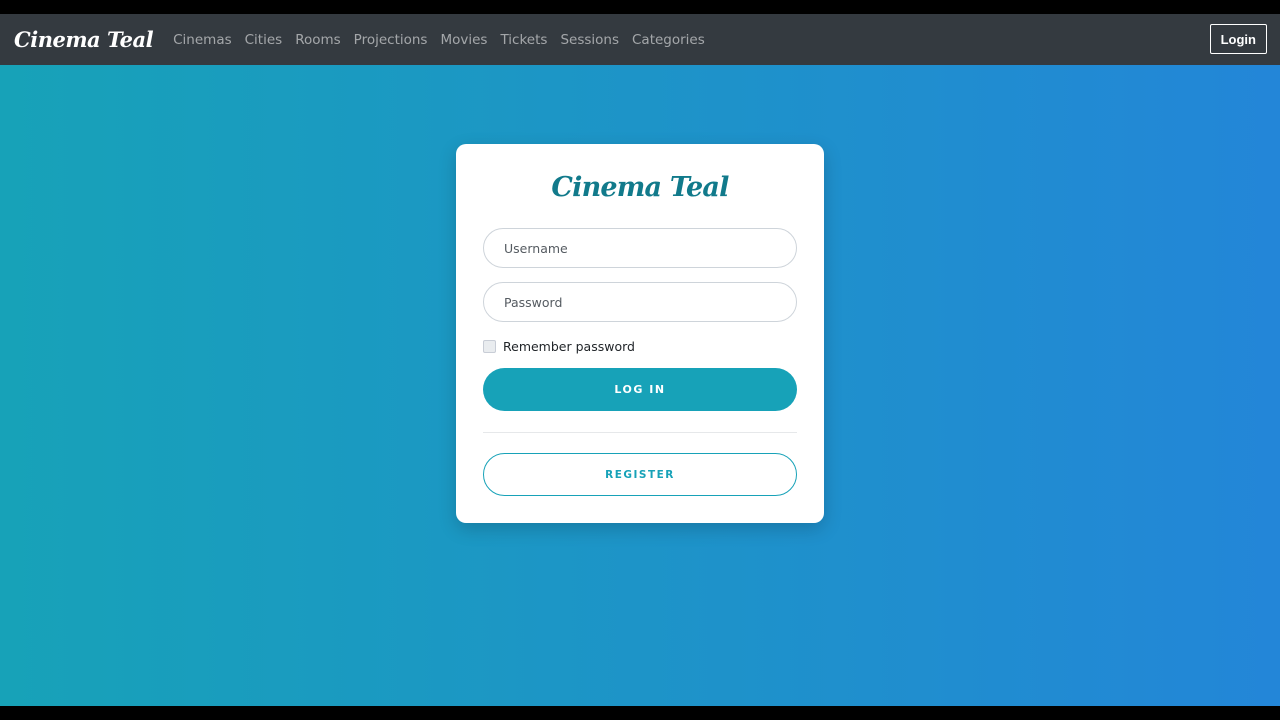 The width and height of the screenshot is (1280, 720). I want to click on remember-password-row: Remember password, so click(640, 346).